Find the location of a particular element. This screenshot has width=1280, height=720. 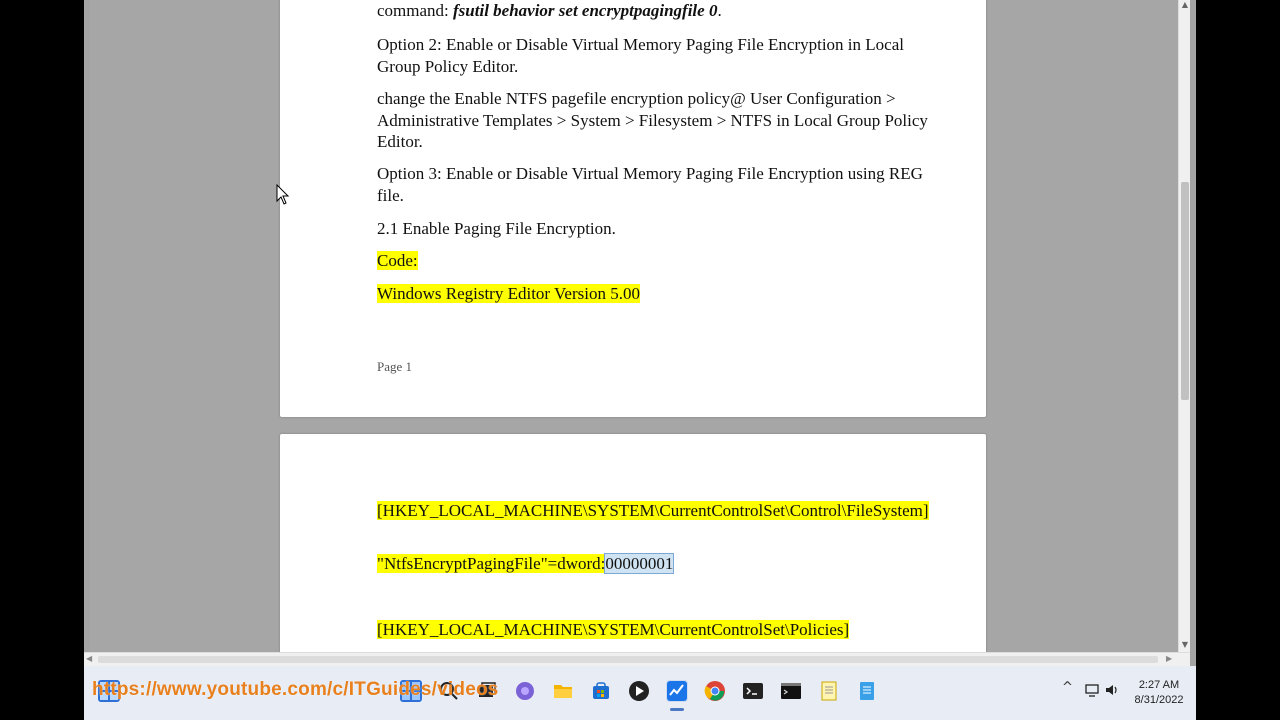

horizontal-scroll-thumb is located at coordinates (628, 659).